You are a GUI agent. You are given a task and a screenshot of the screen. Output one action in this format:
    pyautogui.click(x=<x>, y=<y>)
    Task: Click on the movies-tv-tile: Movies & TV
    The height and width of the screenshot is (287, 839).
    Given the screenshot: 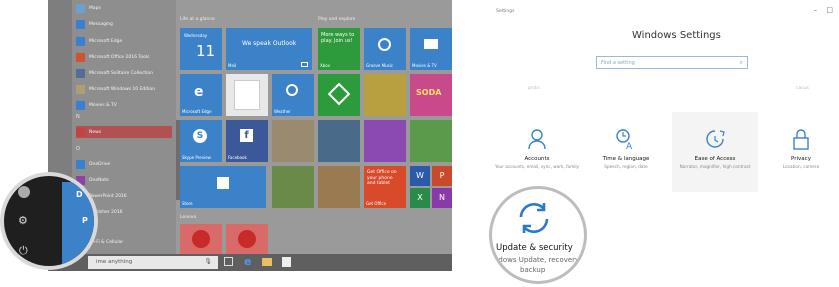 What is the action you would take?
    pyautogui.click(x=431, y=49)
    